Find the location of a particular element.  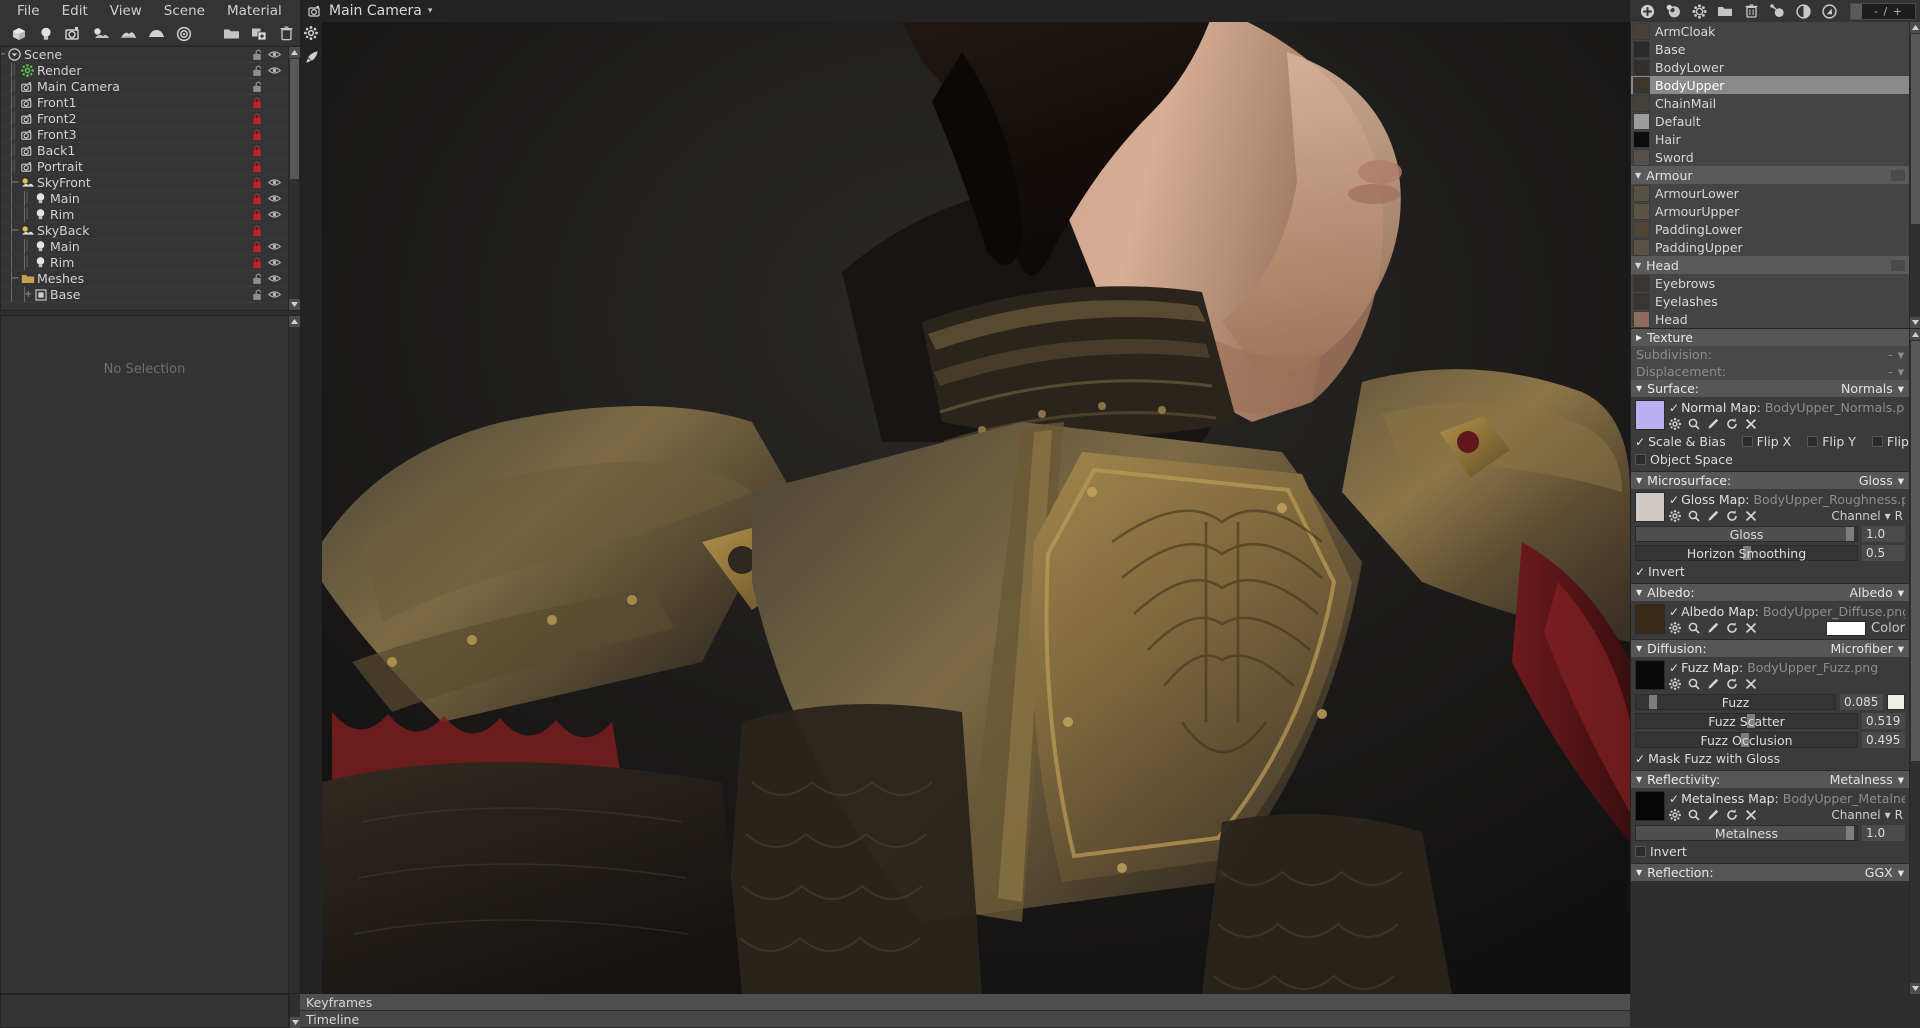

add-material-icon is located at coordinates (1647, 11).